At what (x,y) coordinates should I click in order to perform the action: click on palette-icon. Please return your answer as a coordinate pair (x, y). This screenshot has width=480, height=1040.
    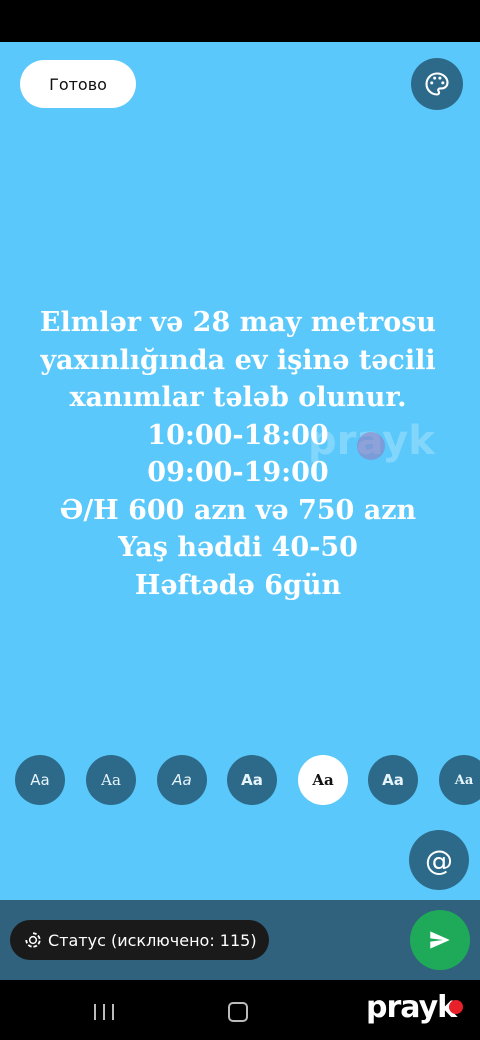
    Looking at the image, I should click on (437, 84).